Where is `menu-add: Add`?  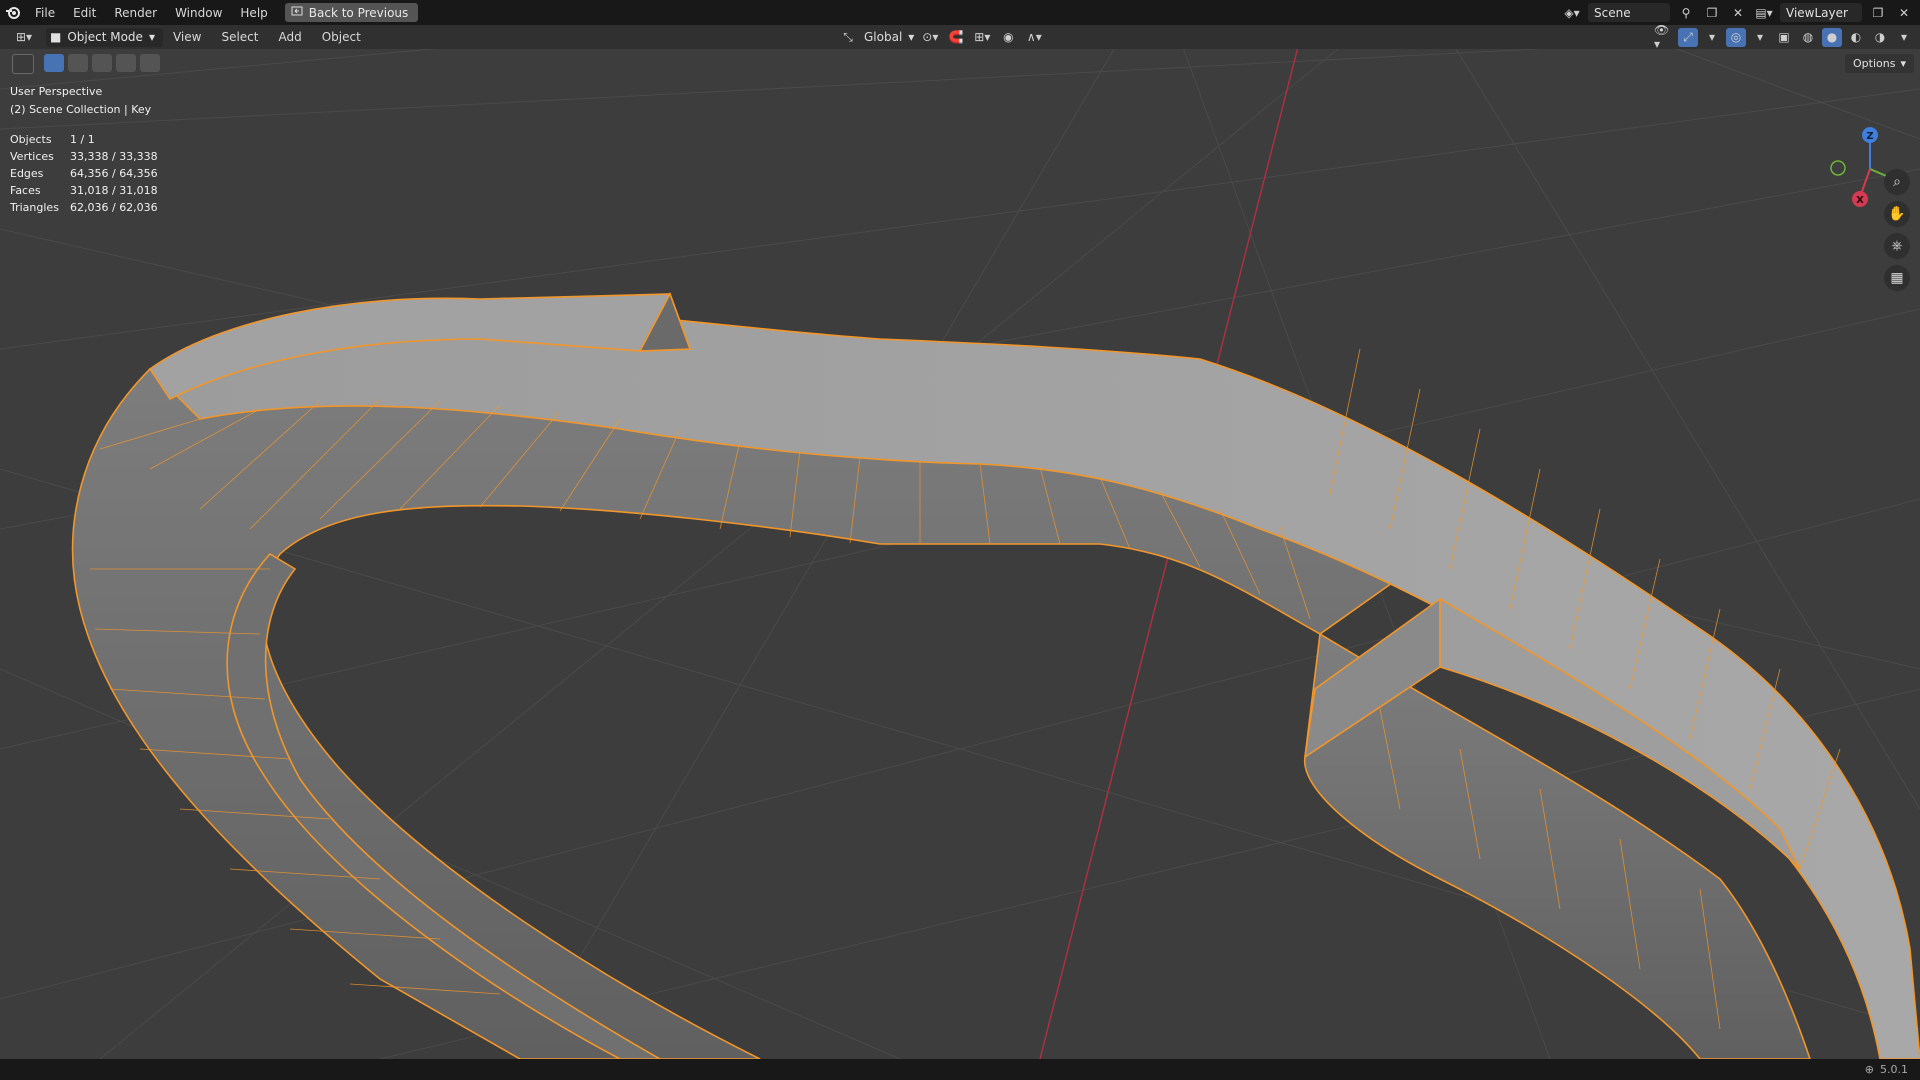
menu-add: Add is located at coordinates (289, 37).